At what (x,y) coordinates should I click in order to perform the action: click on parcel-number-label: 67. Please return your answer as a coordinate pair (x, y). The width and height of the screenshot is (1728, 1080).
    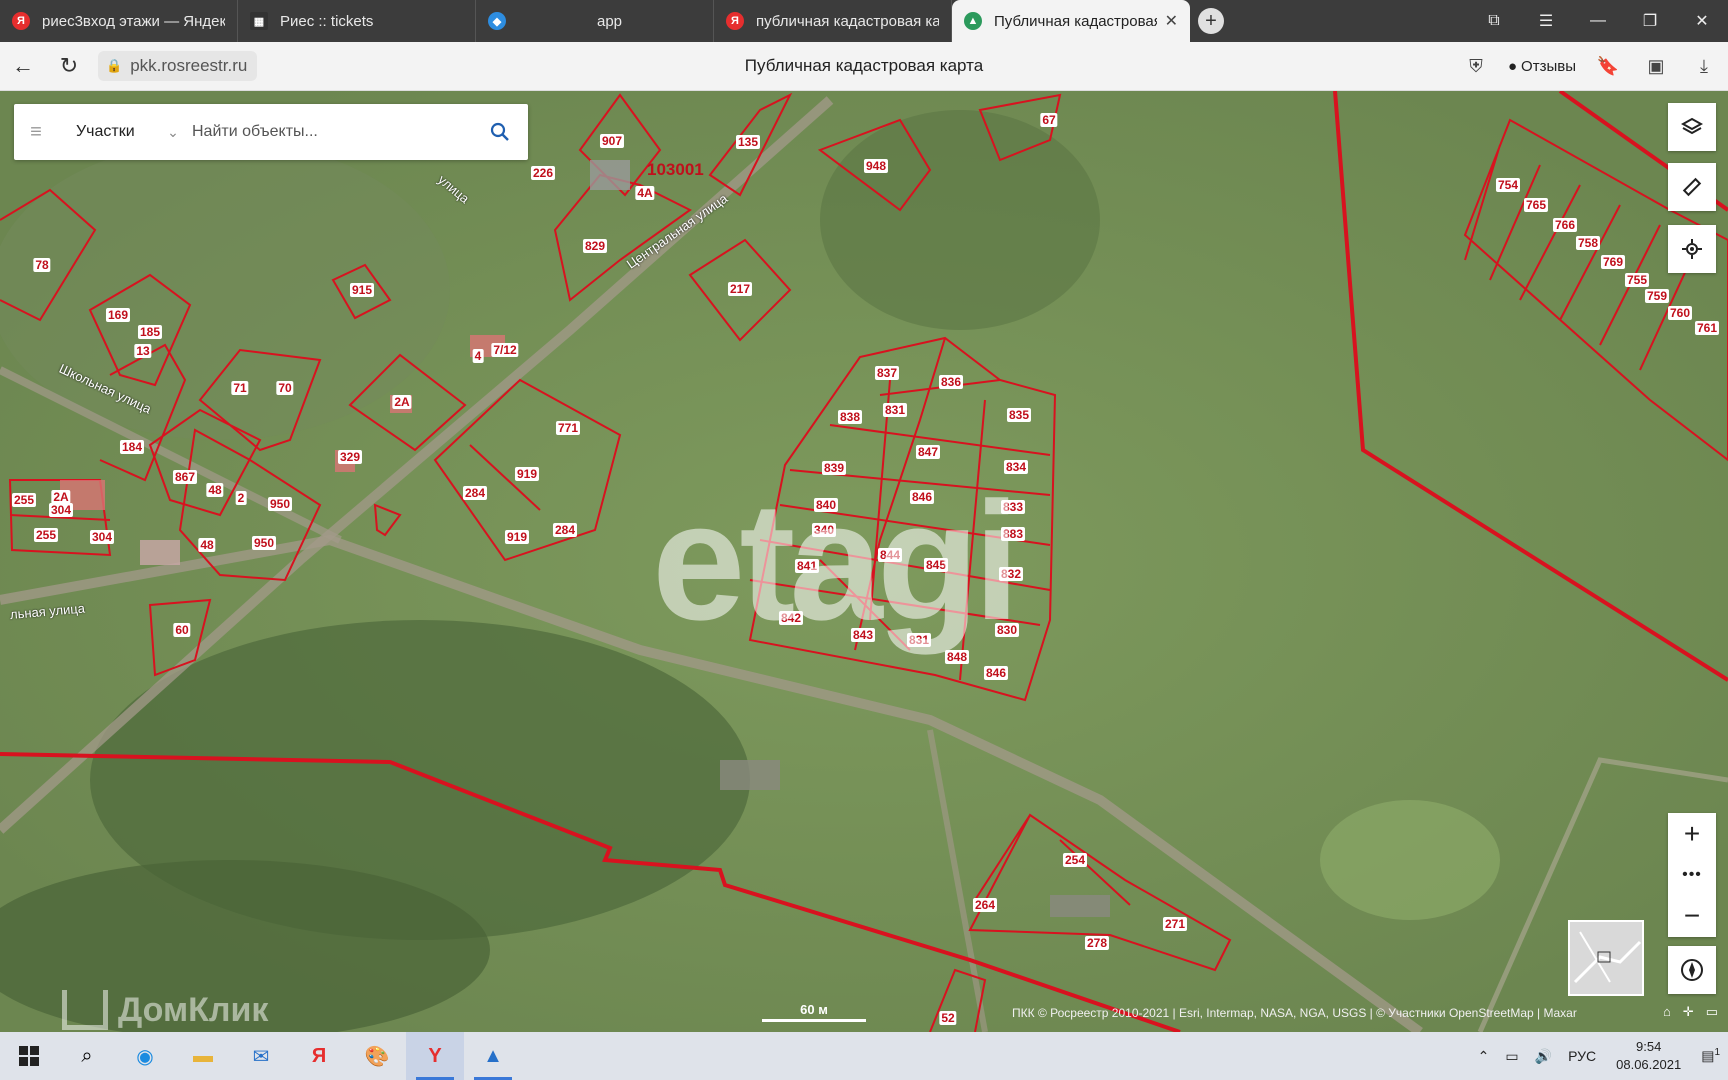
    Looking at the image, I should click on (1049, 120).